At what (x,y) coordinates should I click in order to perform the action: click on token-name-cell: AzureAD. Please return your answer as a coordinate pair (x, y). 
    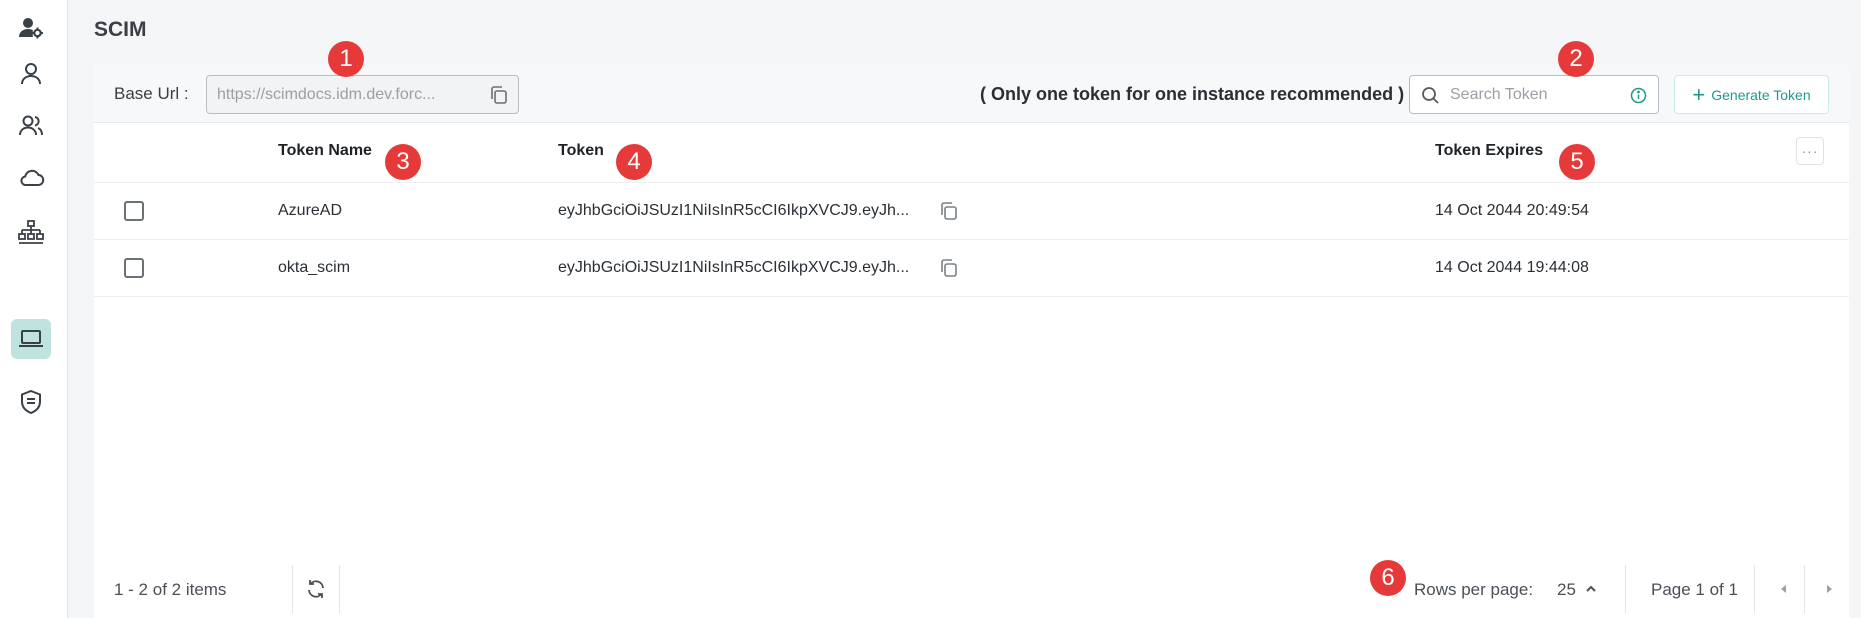
    Looking at the image, I should click on (310, 210).